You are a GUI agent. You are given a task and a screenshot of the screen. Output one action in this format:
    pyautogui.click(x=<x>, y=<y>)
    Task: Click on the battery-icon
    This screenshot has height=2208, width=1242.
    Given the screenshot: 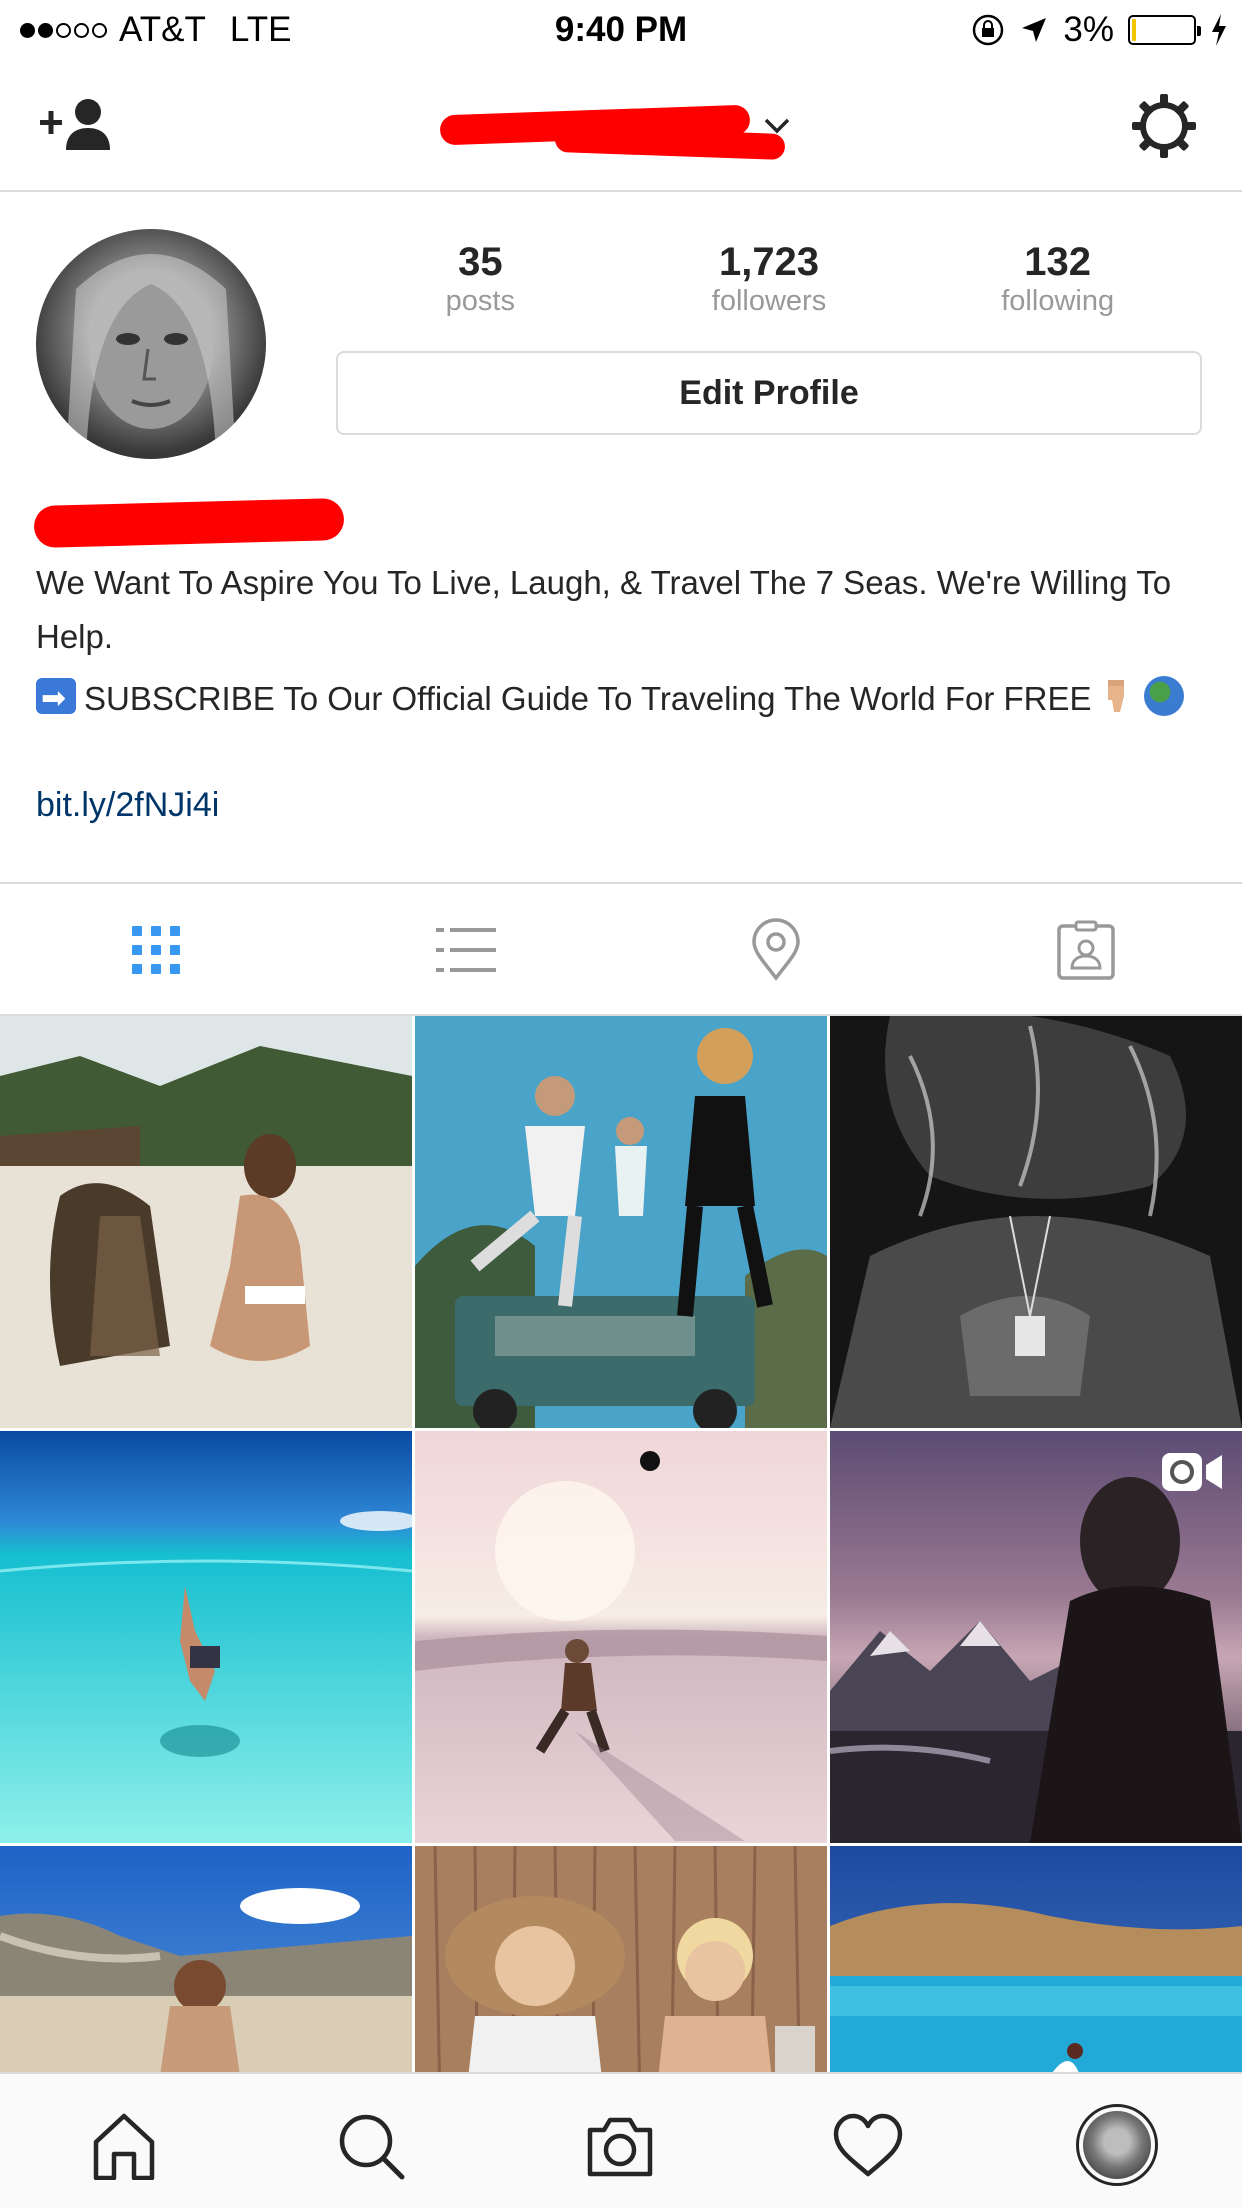 What is the action you would take?
    pyautogui.click(x=1164, y=30)
    